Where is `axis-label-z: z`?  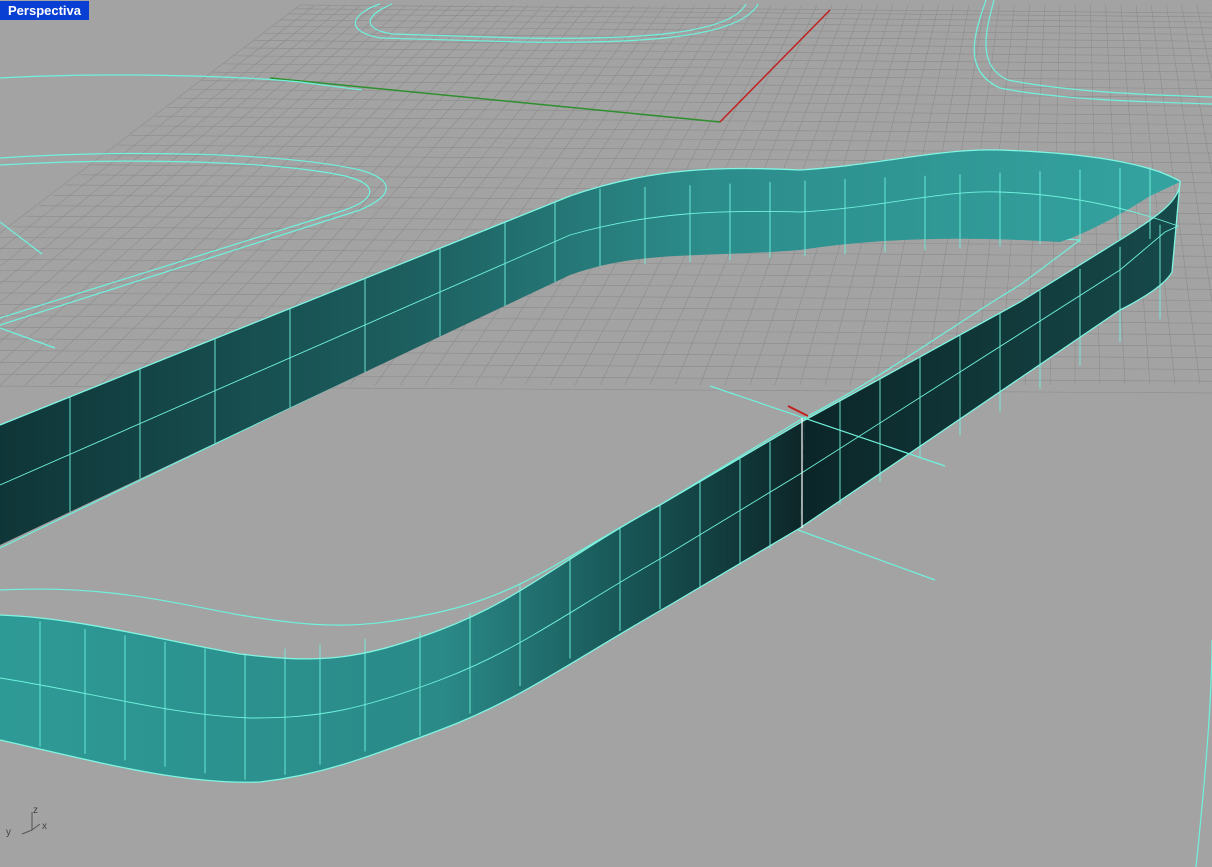
axis-label-z: z is located at coordinates (35, 810).